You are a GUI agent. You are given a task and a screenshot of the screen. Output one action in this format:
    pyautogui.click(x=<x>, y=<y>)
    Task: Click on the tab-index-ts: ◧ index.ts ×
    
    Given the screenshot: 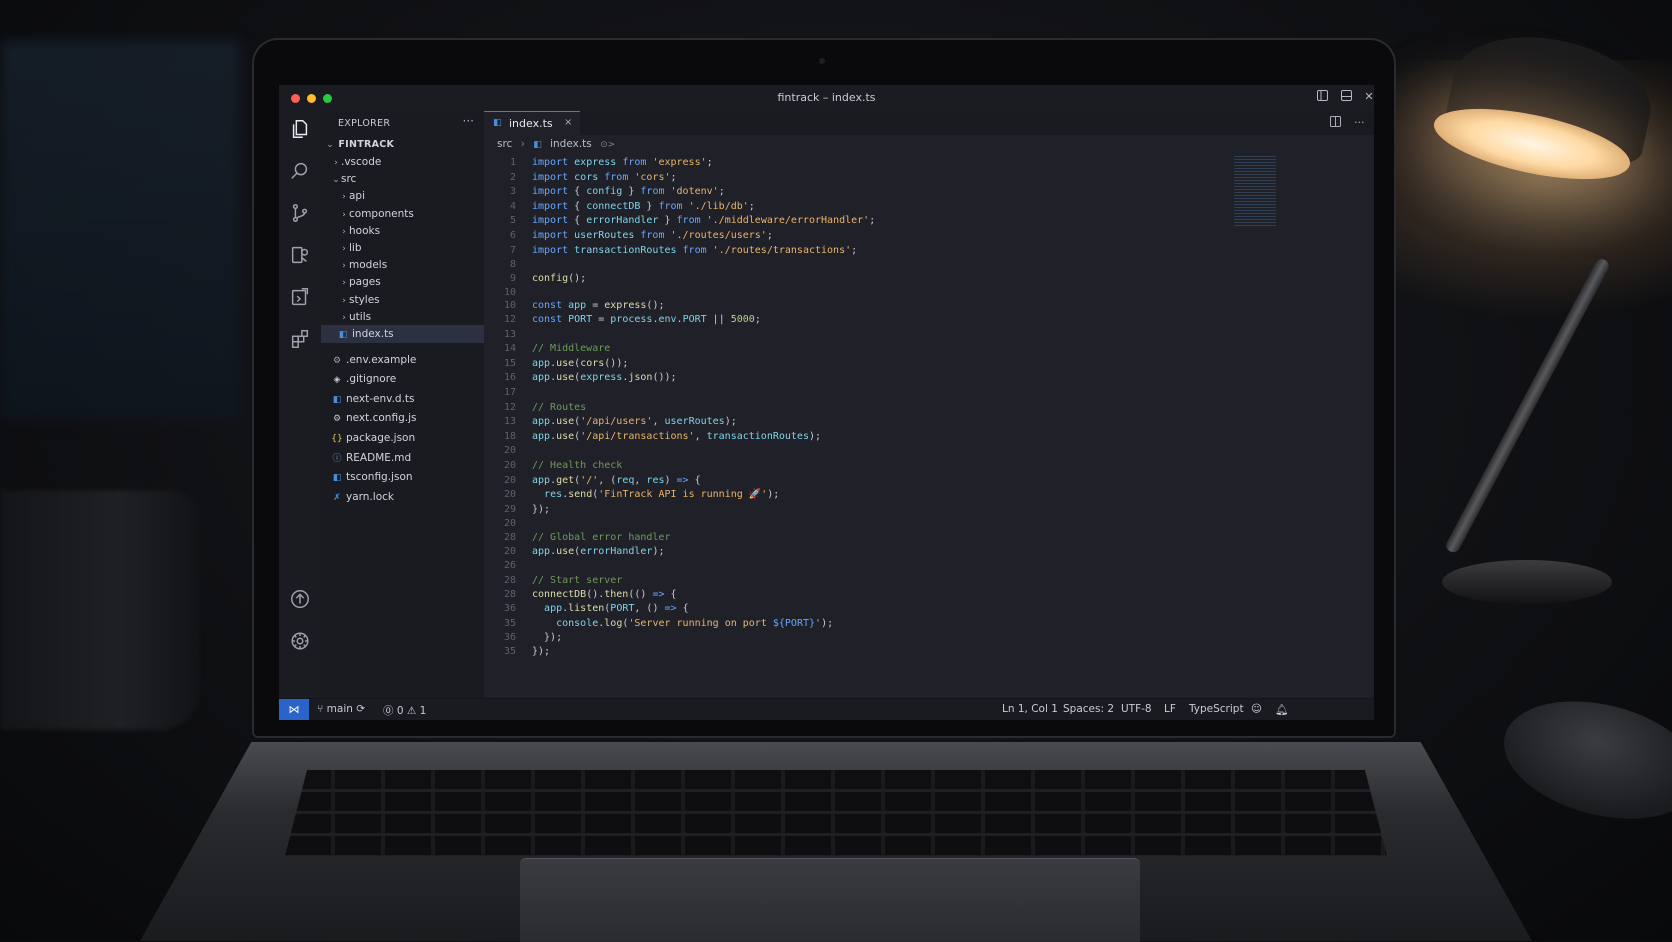 What is the action you would take?
    pyautogui.click(x=532, y=123)
    